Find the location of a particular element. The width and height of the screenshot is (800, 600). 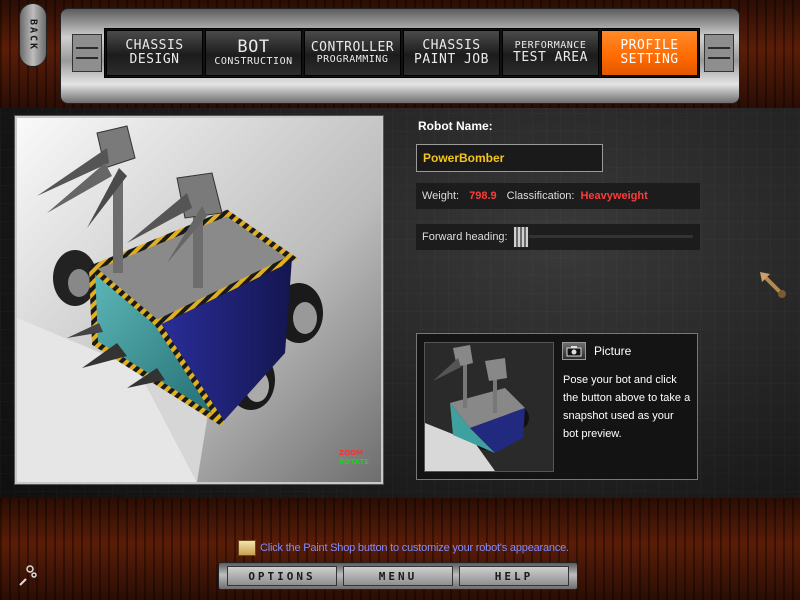

tab-controller-programming: CONTROLLER PROGRAMMING is located at coordinates (352, 53).